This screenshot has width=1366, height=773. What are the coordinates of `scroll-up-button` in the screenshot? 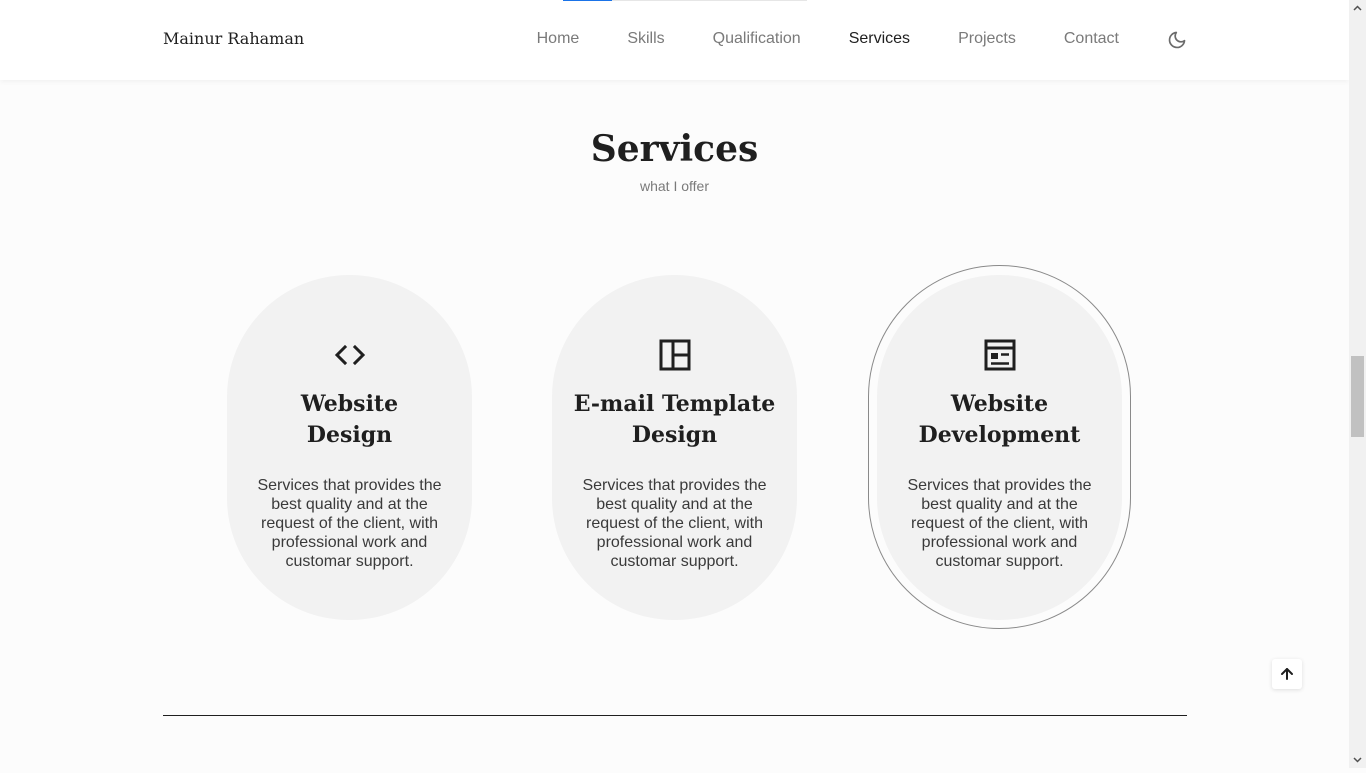 It's located at (1287, 674).